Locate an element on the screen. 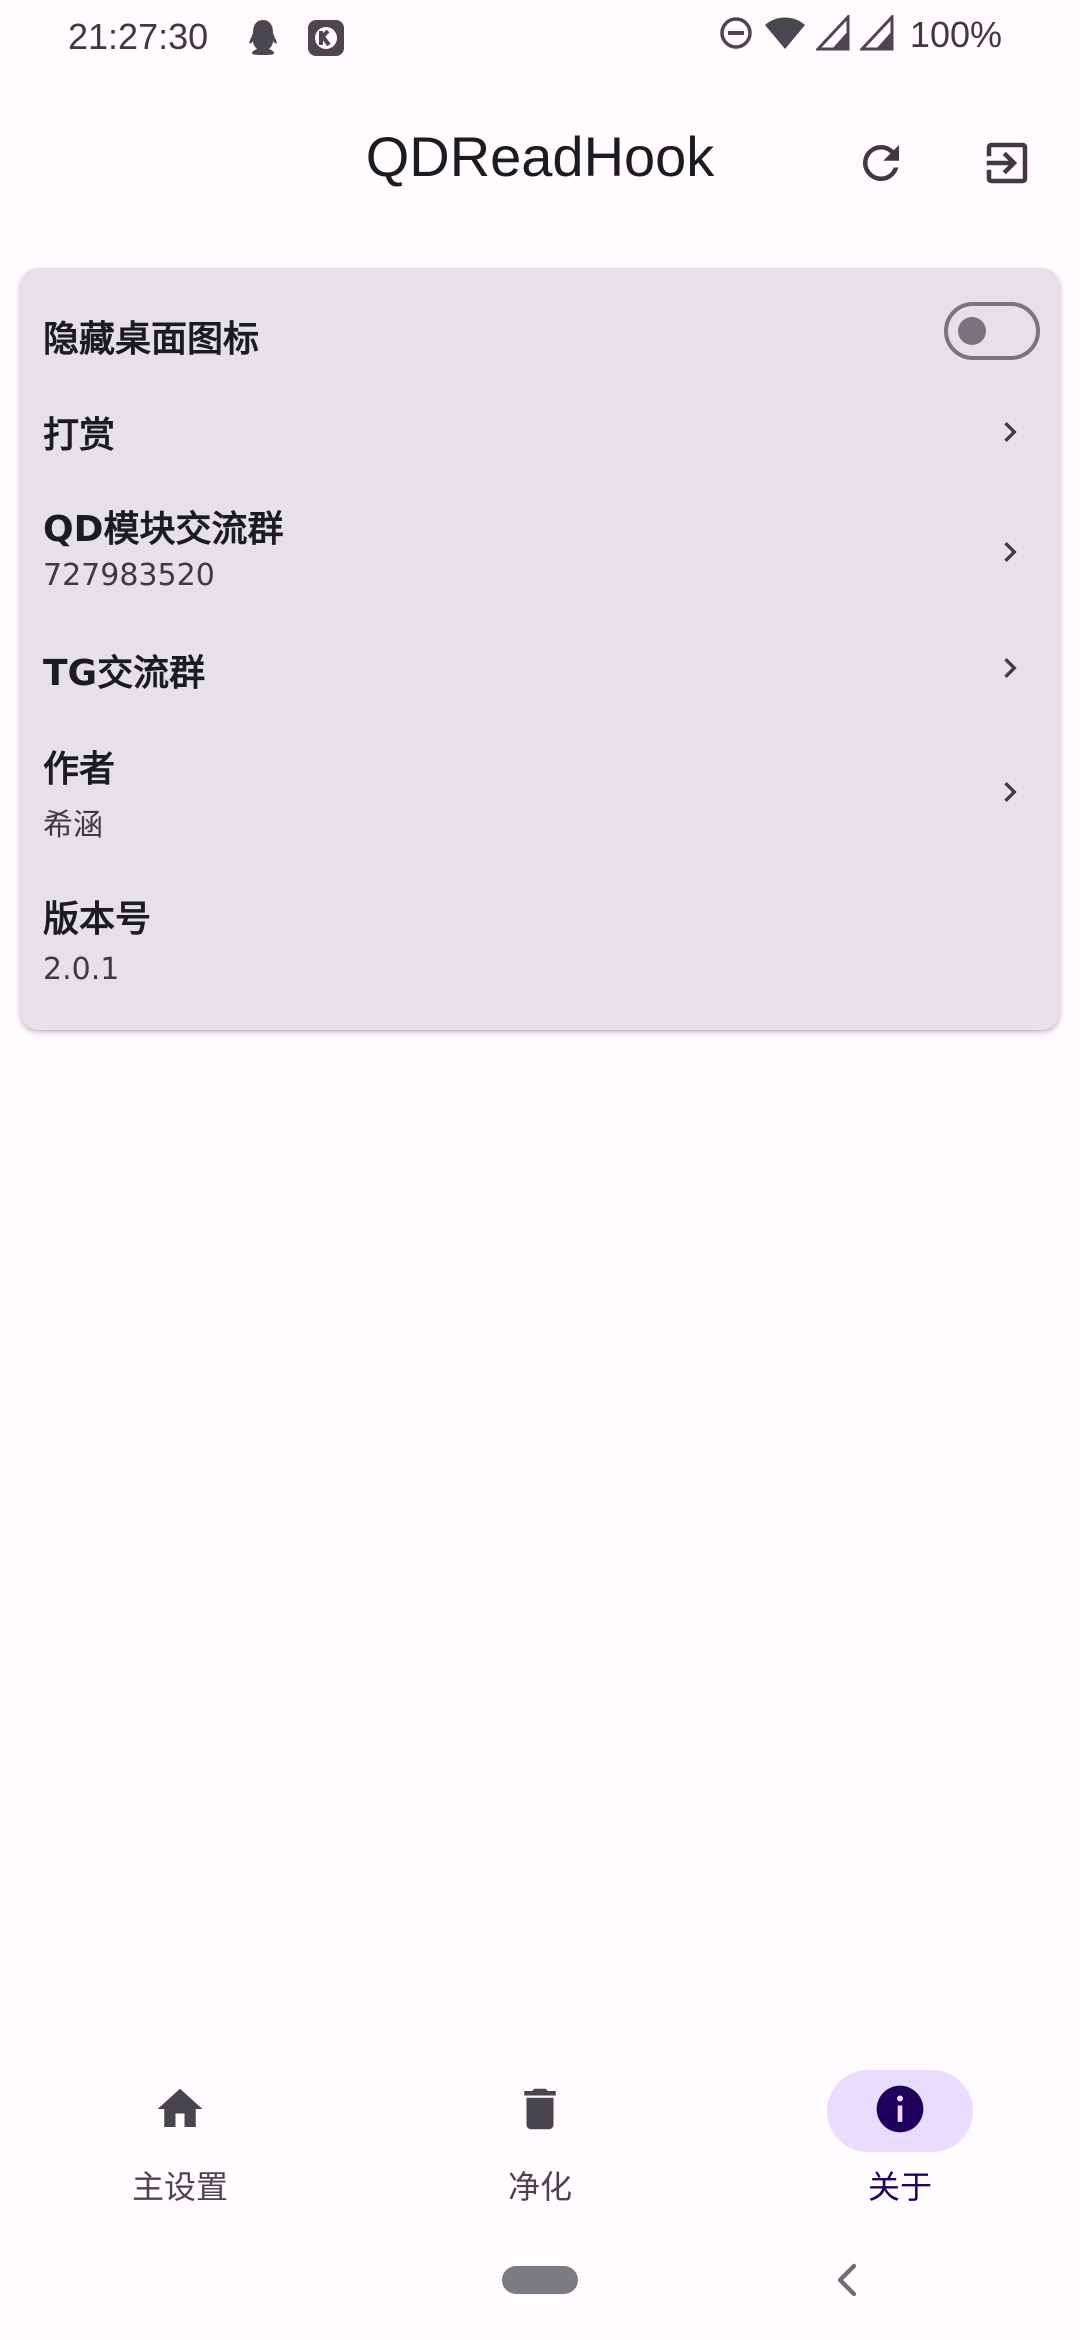 The image size is (1080, 2340). qq-icon is located at coordinates (263, 40).